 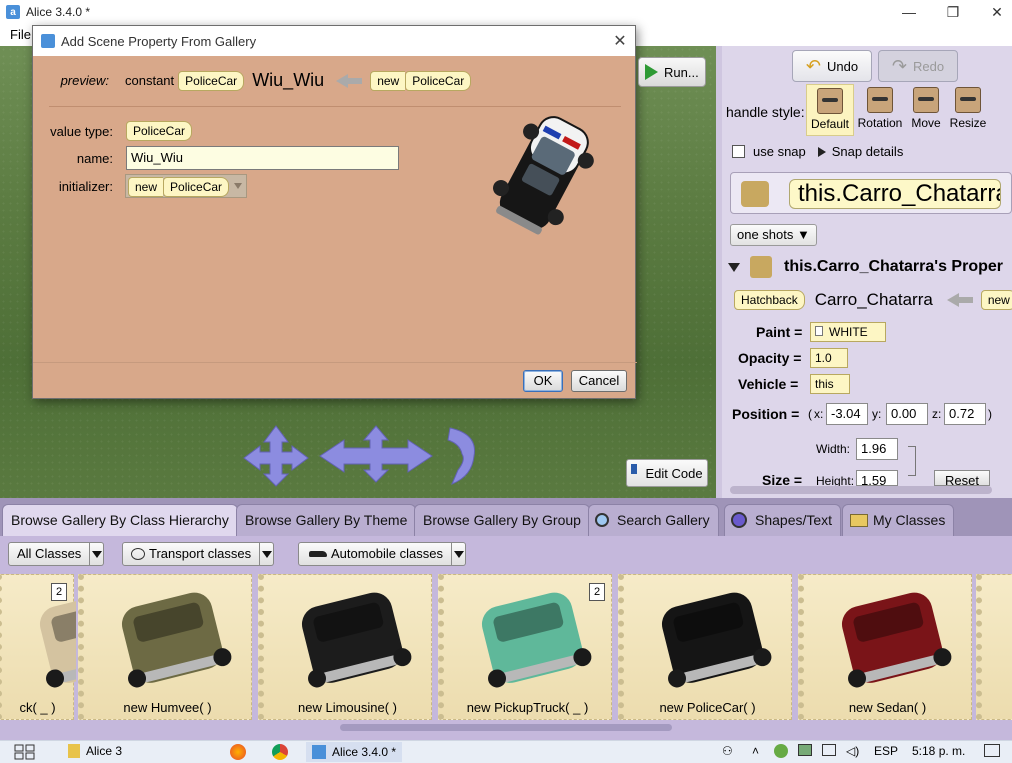 I want to click on width-field: 1.96, so click(x=877, y=449).